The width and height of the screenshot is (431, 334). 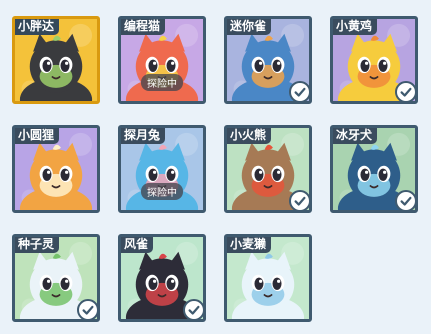 I want to click on pet-name-label: 小黄鸡, so click(x=355, y=27).